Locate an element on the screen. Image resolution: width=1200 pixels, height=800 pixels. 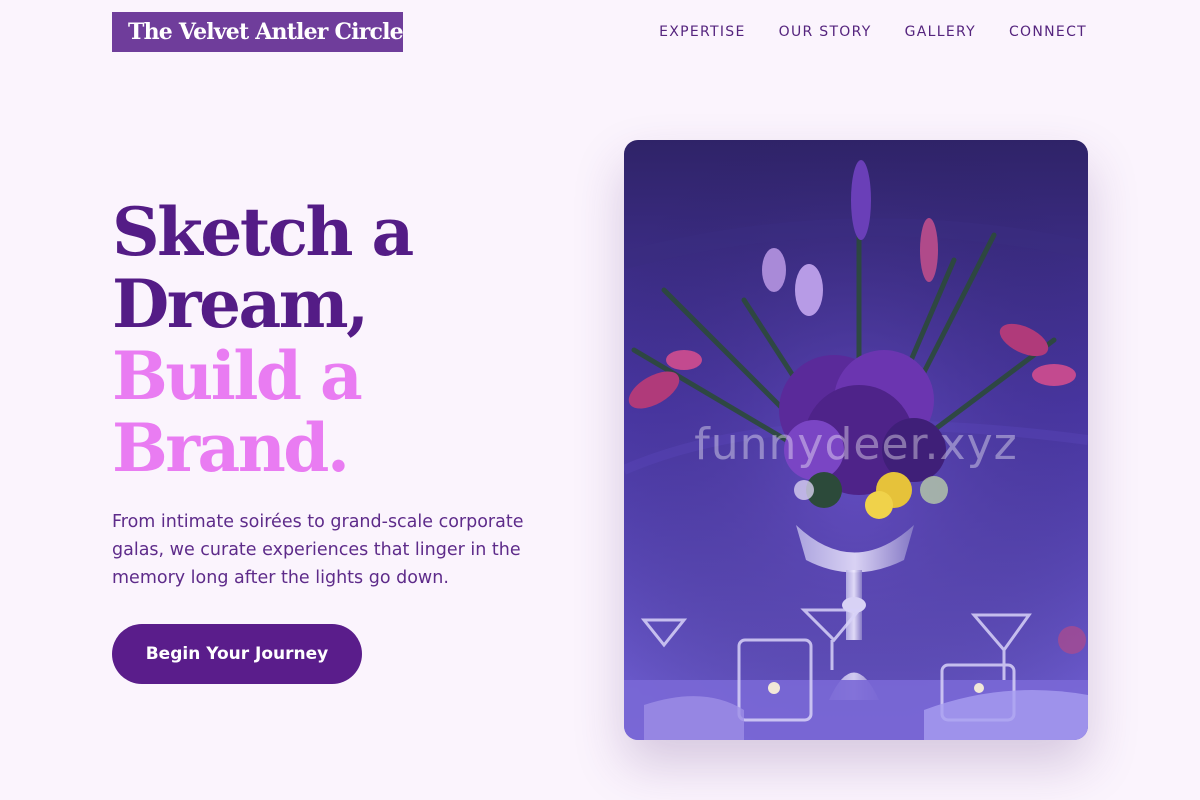
nav-link-our-story: OUR STORY is located at coordinates (825, 32).